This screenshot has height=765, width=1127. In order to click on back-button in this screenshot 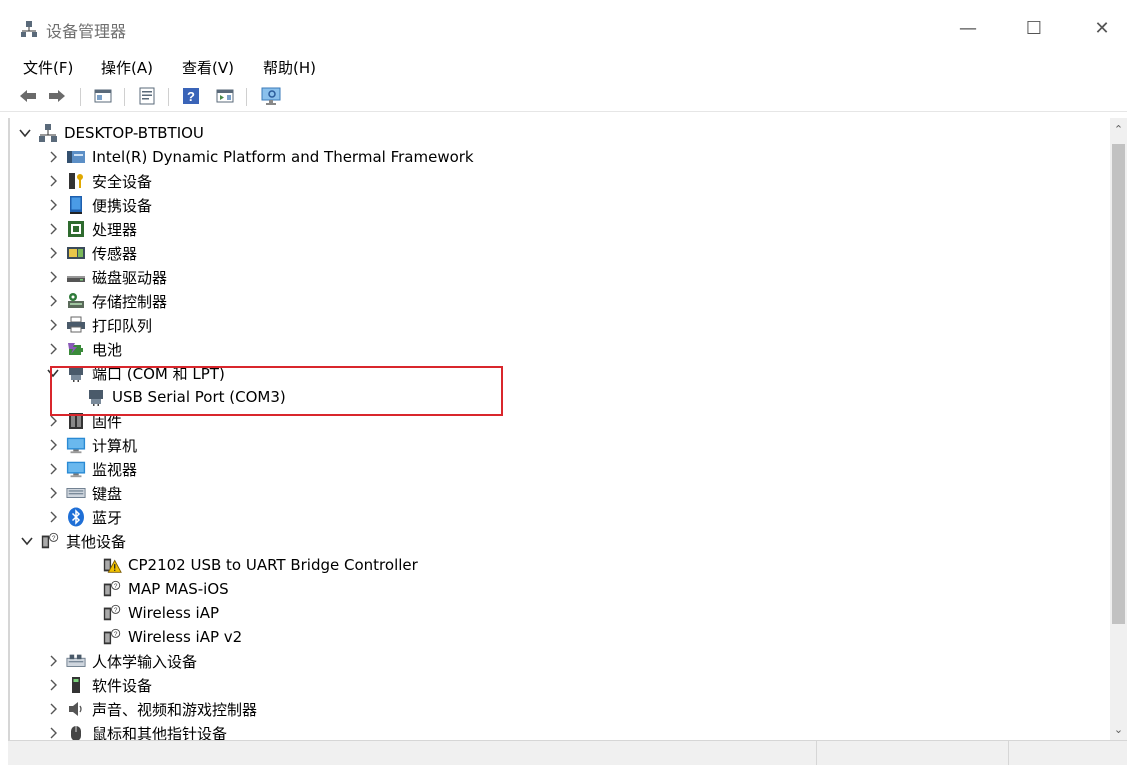, I will do `click(28, 96)`.